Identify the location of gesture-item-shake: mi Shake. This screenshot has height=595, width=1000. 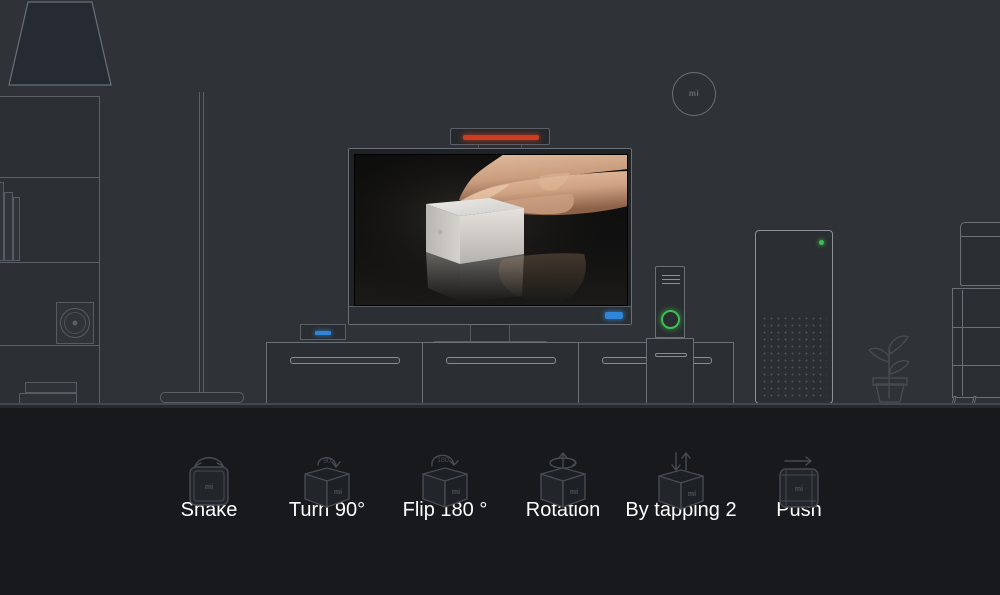
(209, 464).